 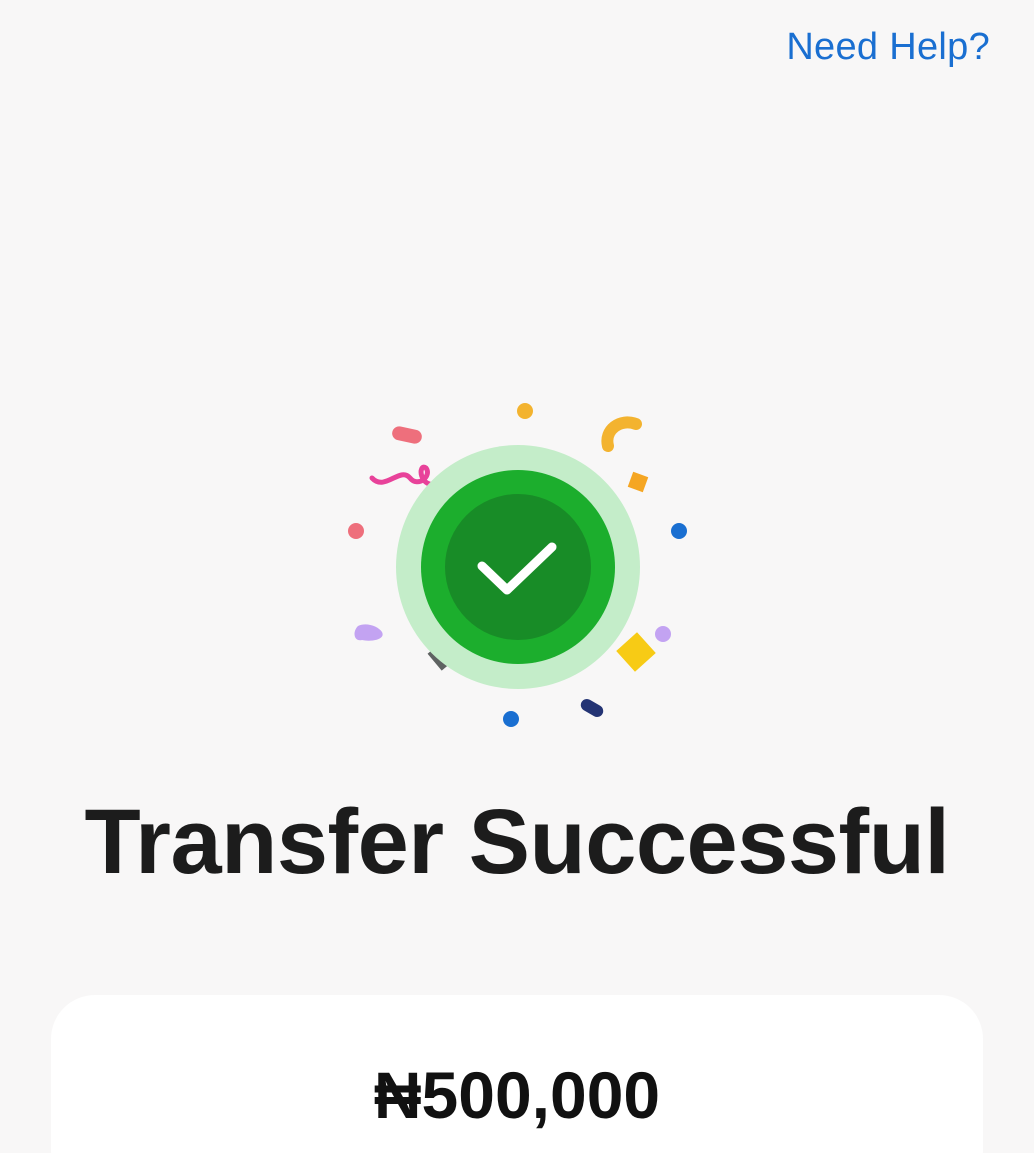 I want to click on transfer-summary-card: ₦500,000, so click(x=517, y=1074).